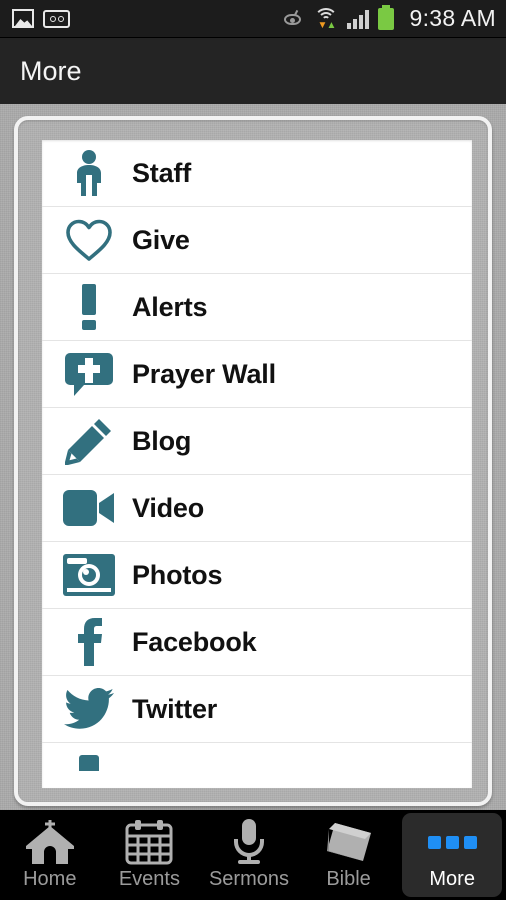  Describe the element at coordinates (253, 71) in the screenshot. I see `app-title-bar: More` at that location.